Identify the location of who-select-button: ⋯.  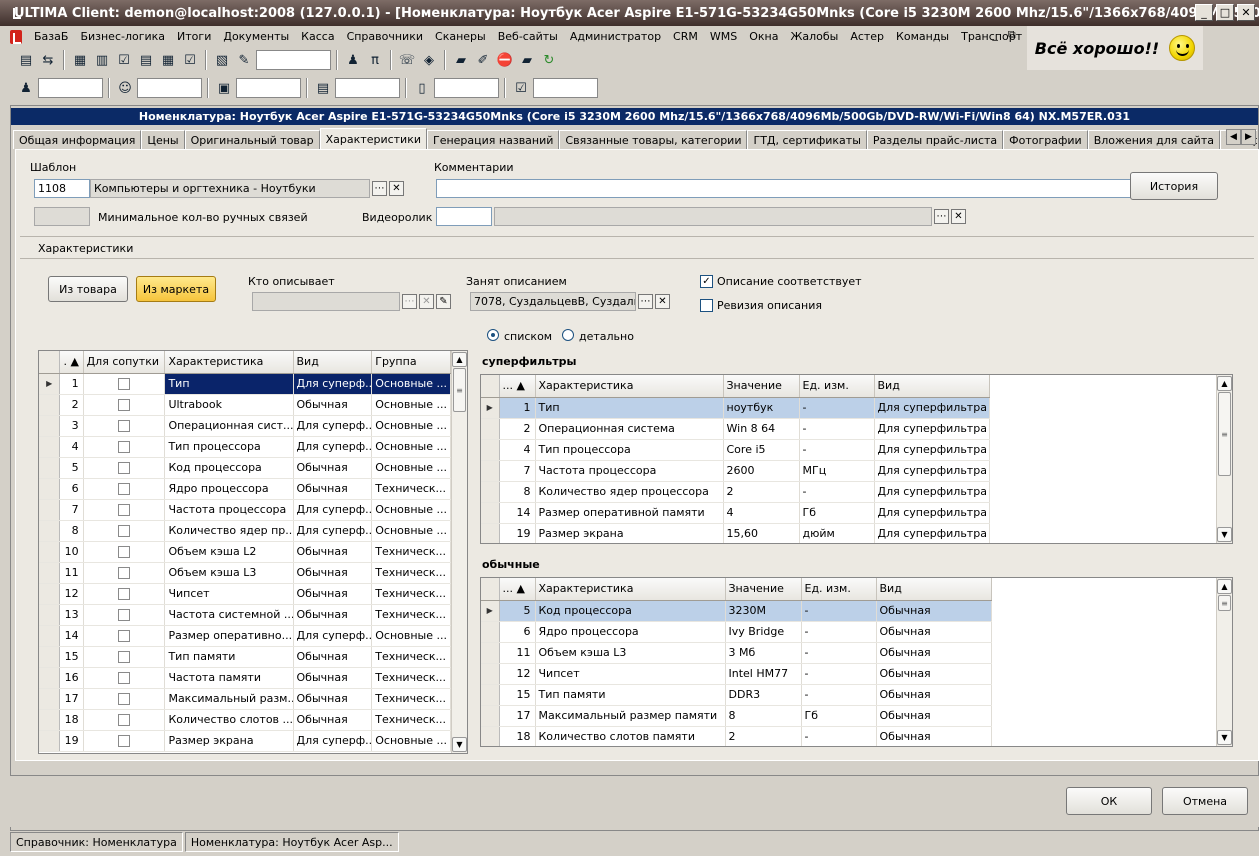
(409, 301).